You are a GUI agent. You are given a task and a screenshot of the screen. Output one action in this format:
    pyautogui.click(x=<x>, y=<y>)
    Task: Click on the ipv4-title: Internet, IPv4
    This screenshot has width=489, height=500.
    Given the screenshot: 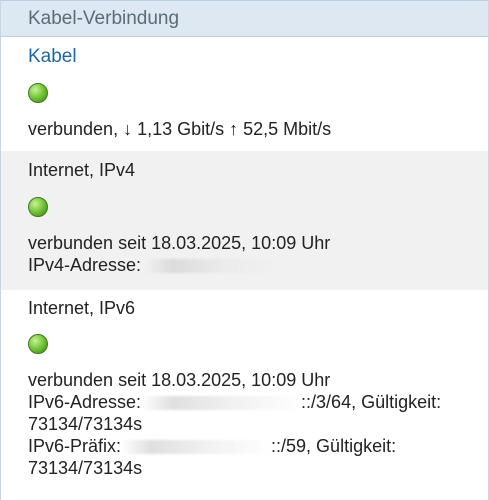 What is the action you would take?
    pyautogui.click(x=82, y=170)
    